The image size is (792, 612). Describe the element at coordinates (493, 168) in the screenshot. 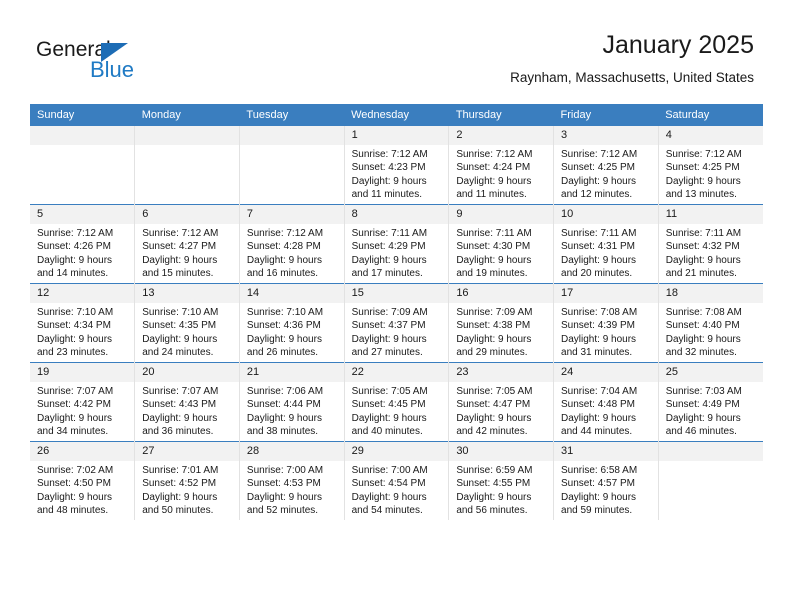

I see `sunset-time: Sunset: 4:24 PM` at that location.